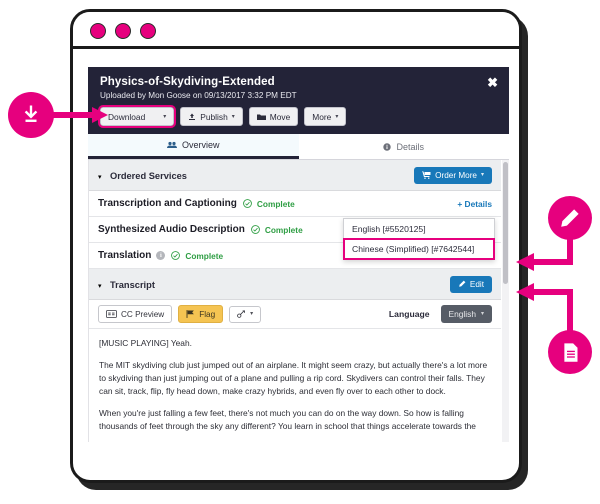 This screenshot has width=600, height=504. What do you see at coordinates (462, 314) in the screenshot?
I see `language-value: English` at bounding box center [462, 314].